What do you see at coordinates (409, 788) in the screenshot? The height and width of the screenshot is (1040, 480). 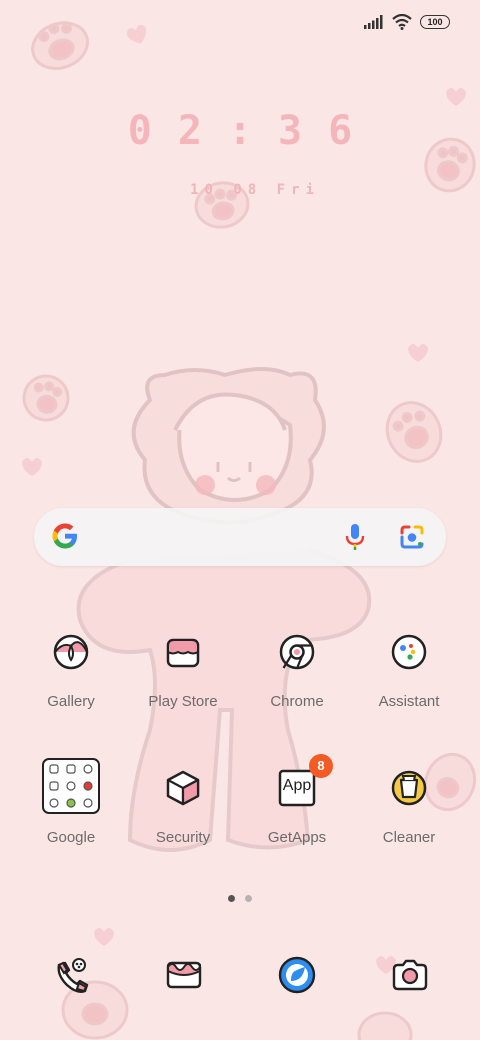 I see `cleaner-icon` at bounding box center [409, 788].